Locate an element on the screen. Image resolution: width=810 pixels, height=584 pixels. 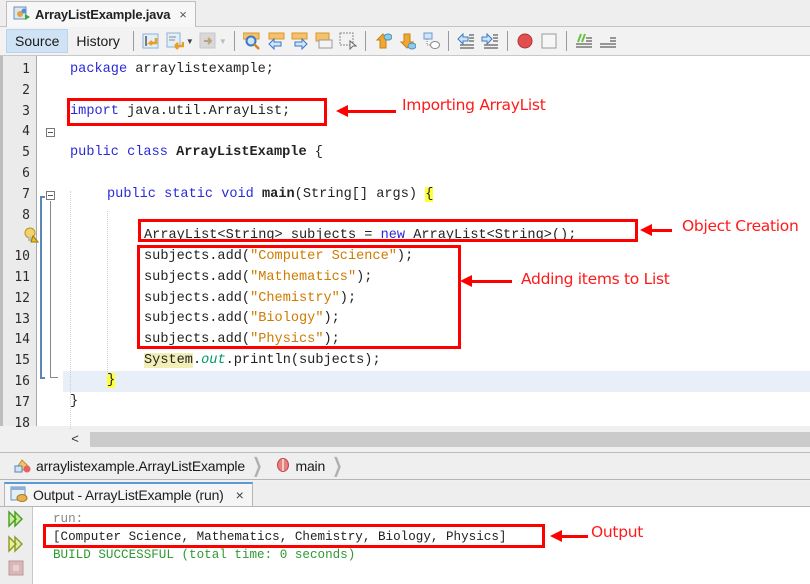
code-text: } is located at coordinates (74, 401).